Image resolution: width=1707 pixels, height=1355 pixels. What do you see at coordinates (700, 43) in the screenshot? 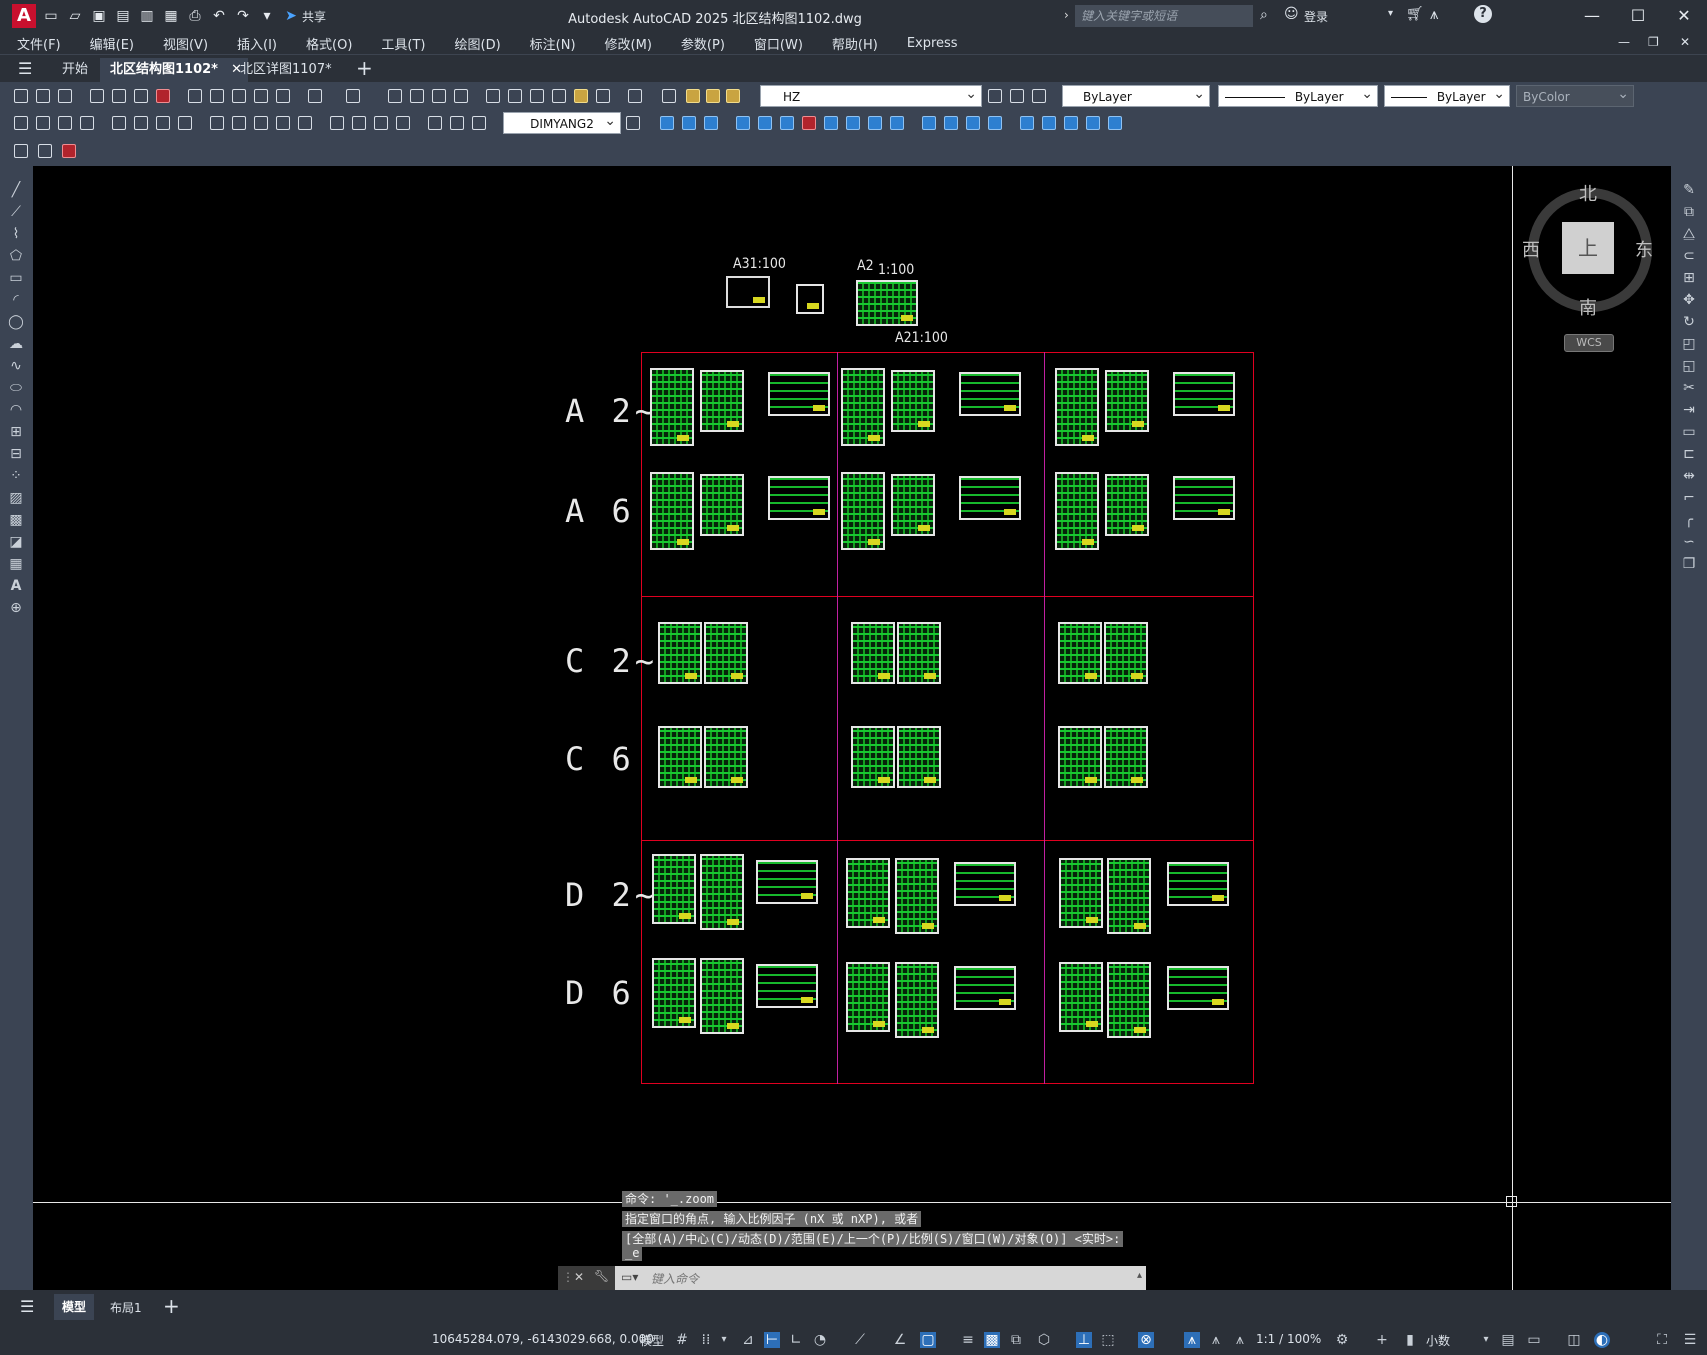
I see `menu-parametric: 参数(P)` at bounding box center [700, 43].